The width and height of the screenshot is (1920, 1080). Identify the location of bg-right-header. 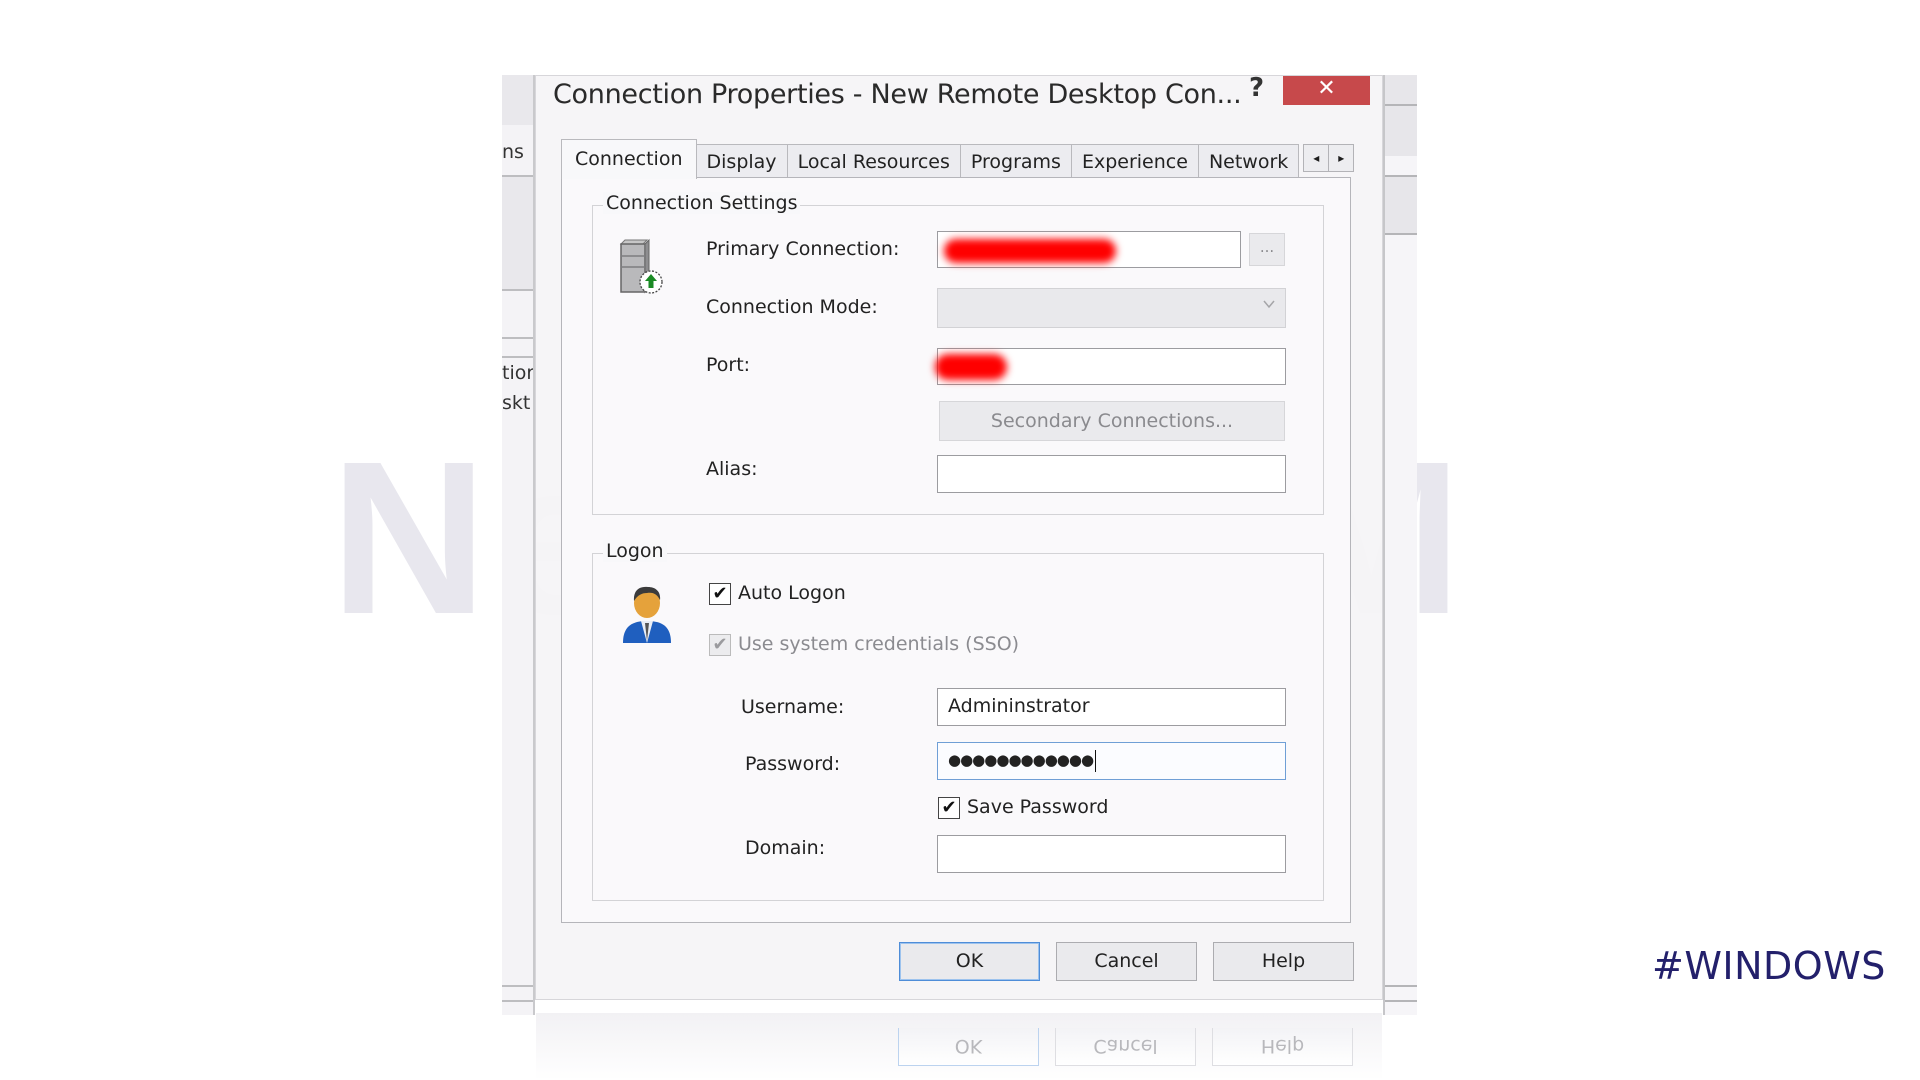
(1401, 89).